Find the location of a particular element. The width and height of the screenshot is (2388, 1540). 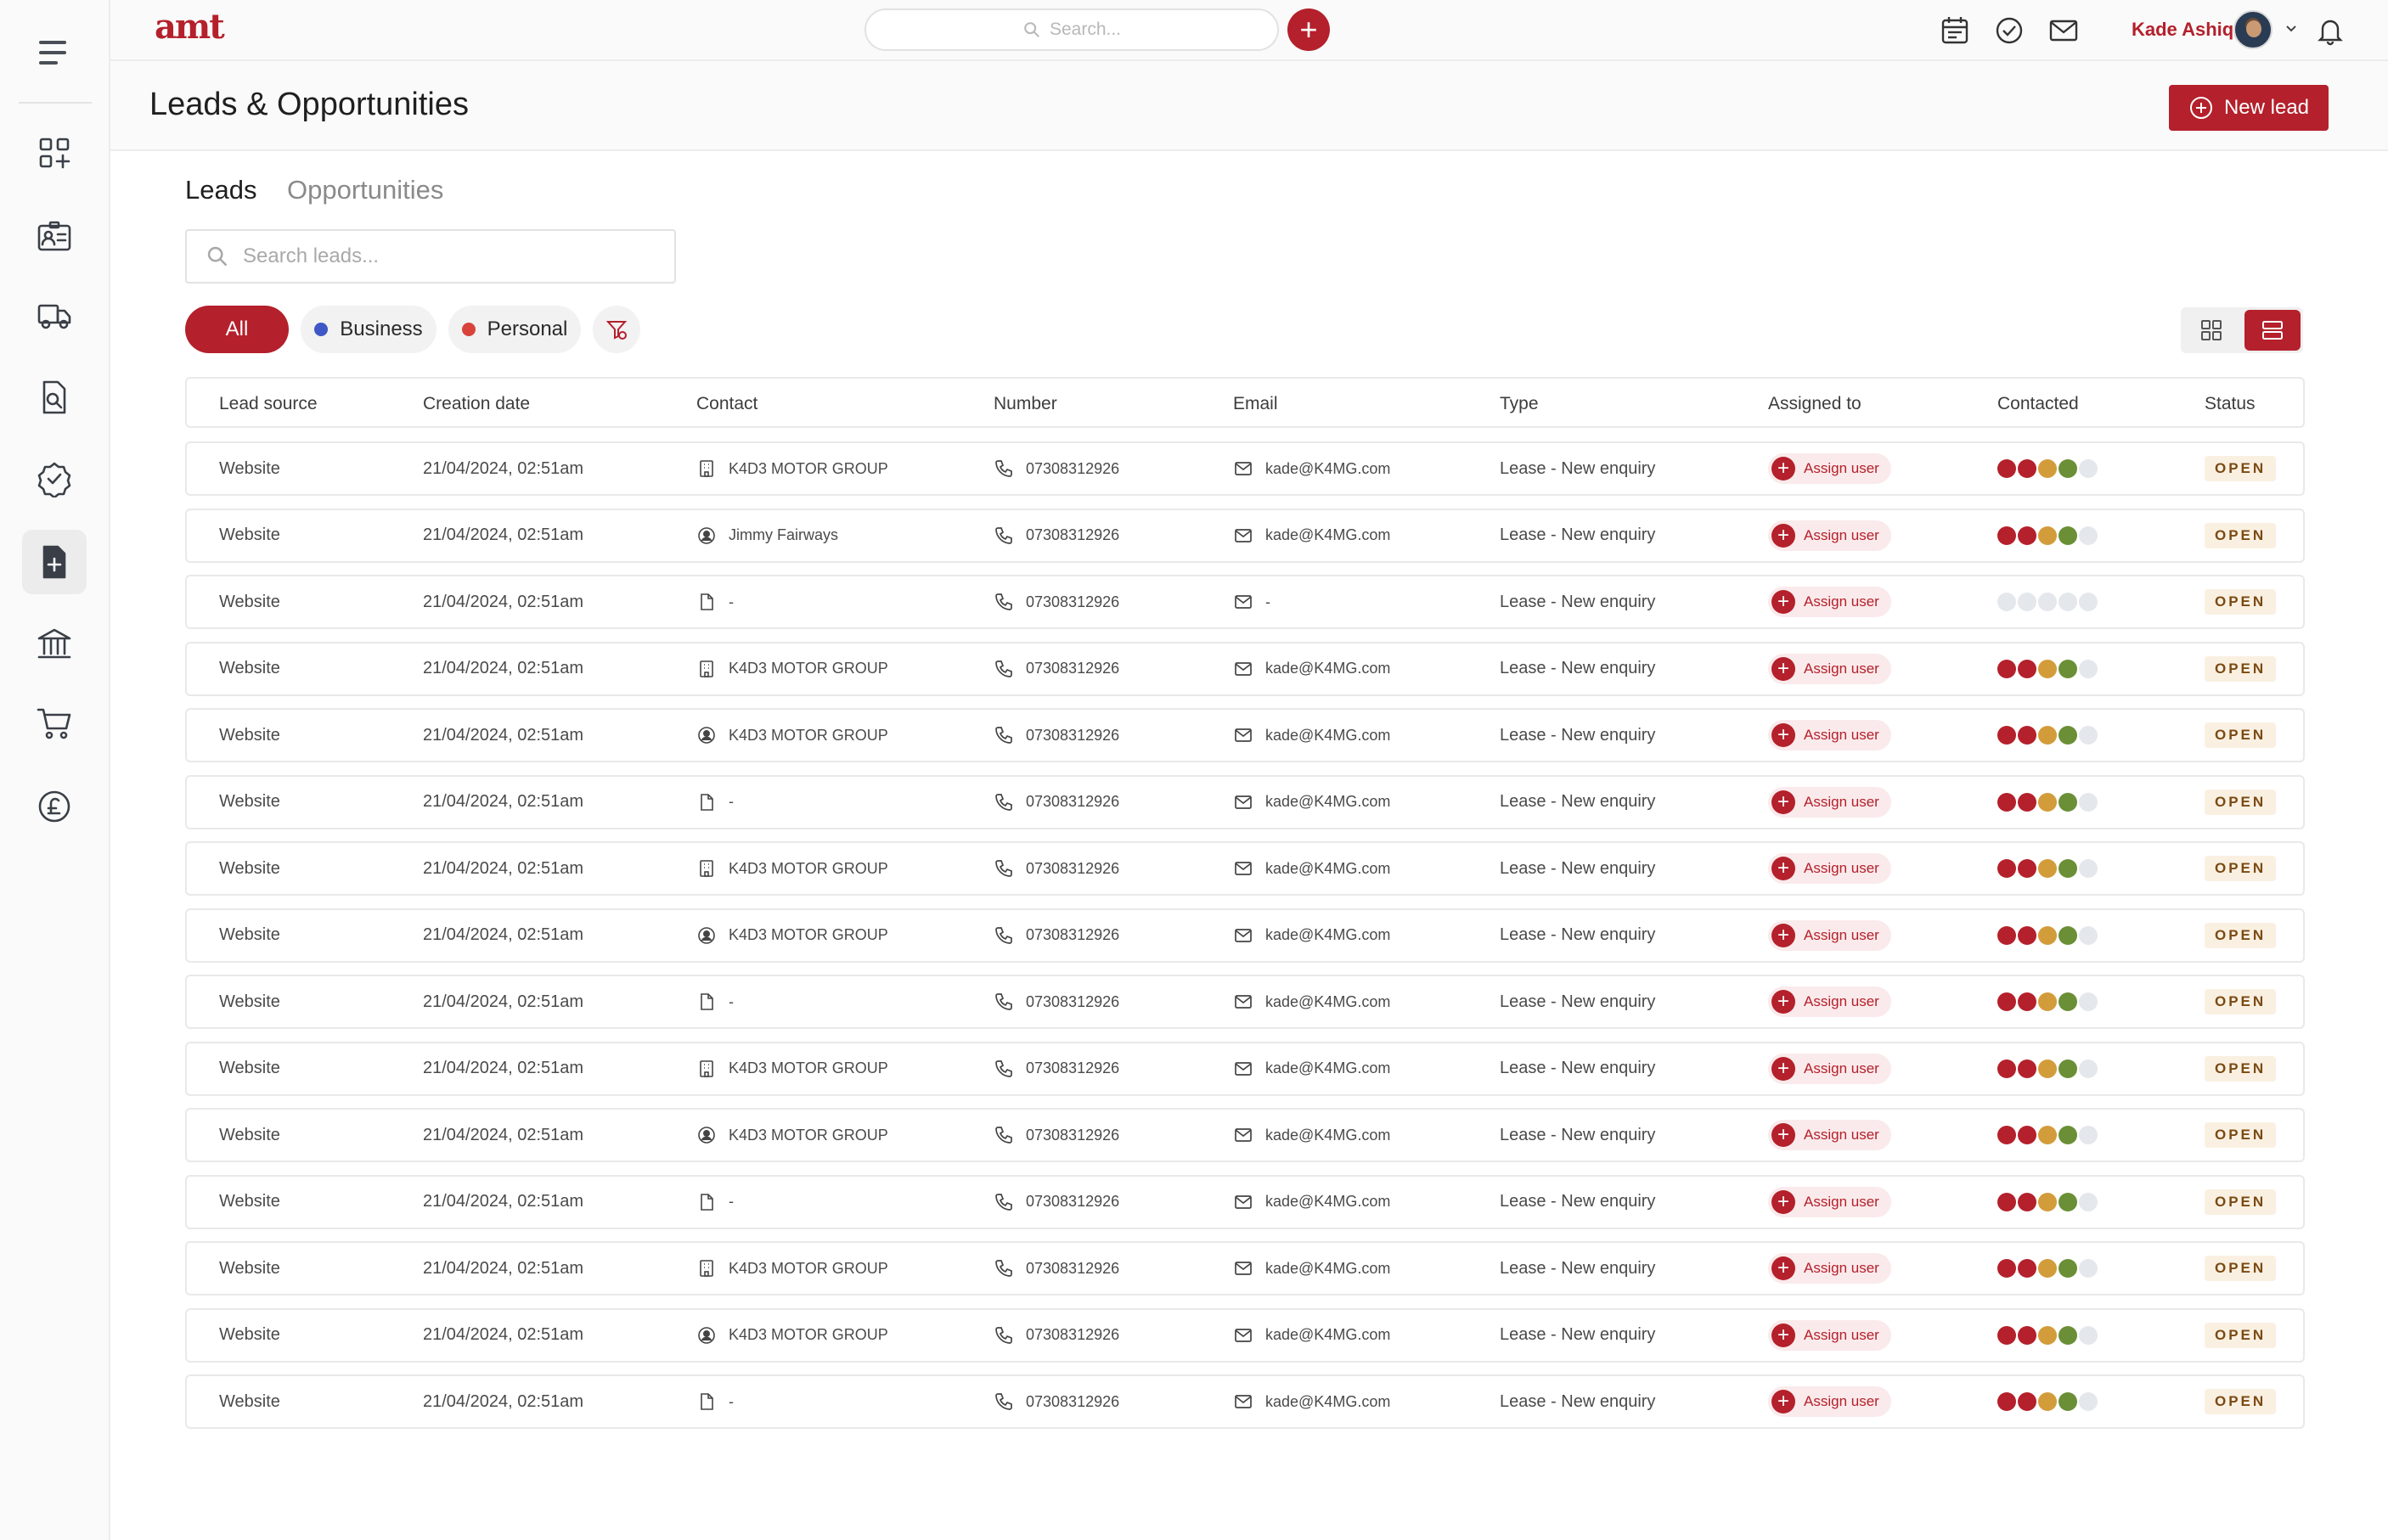

col-type: Type is located at coordinates (1519, 404).